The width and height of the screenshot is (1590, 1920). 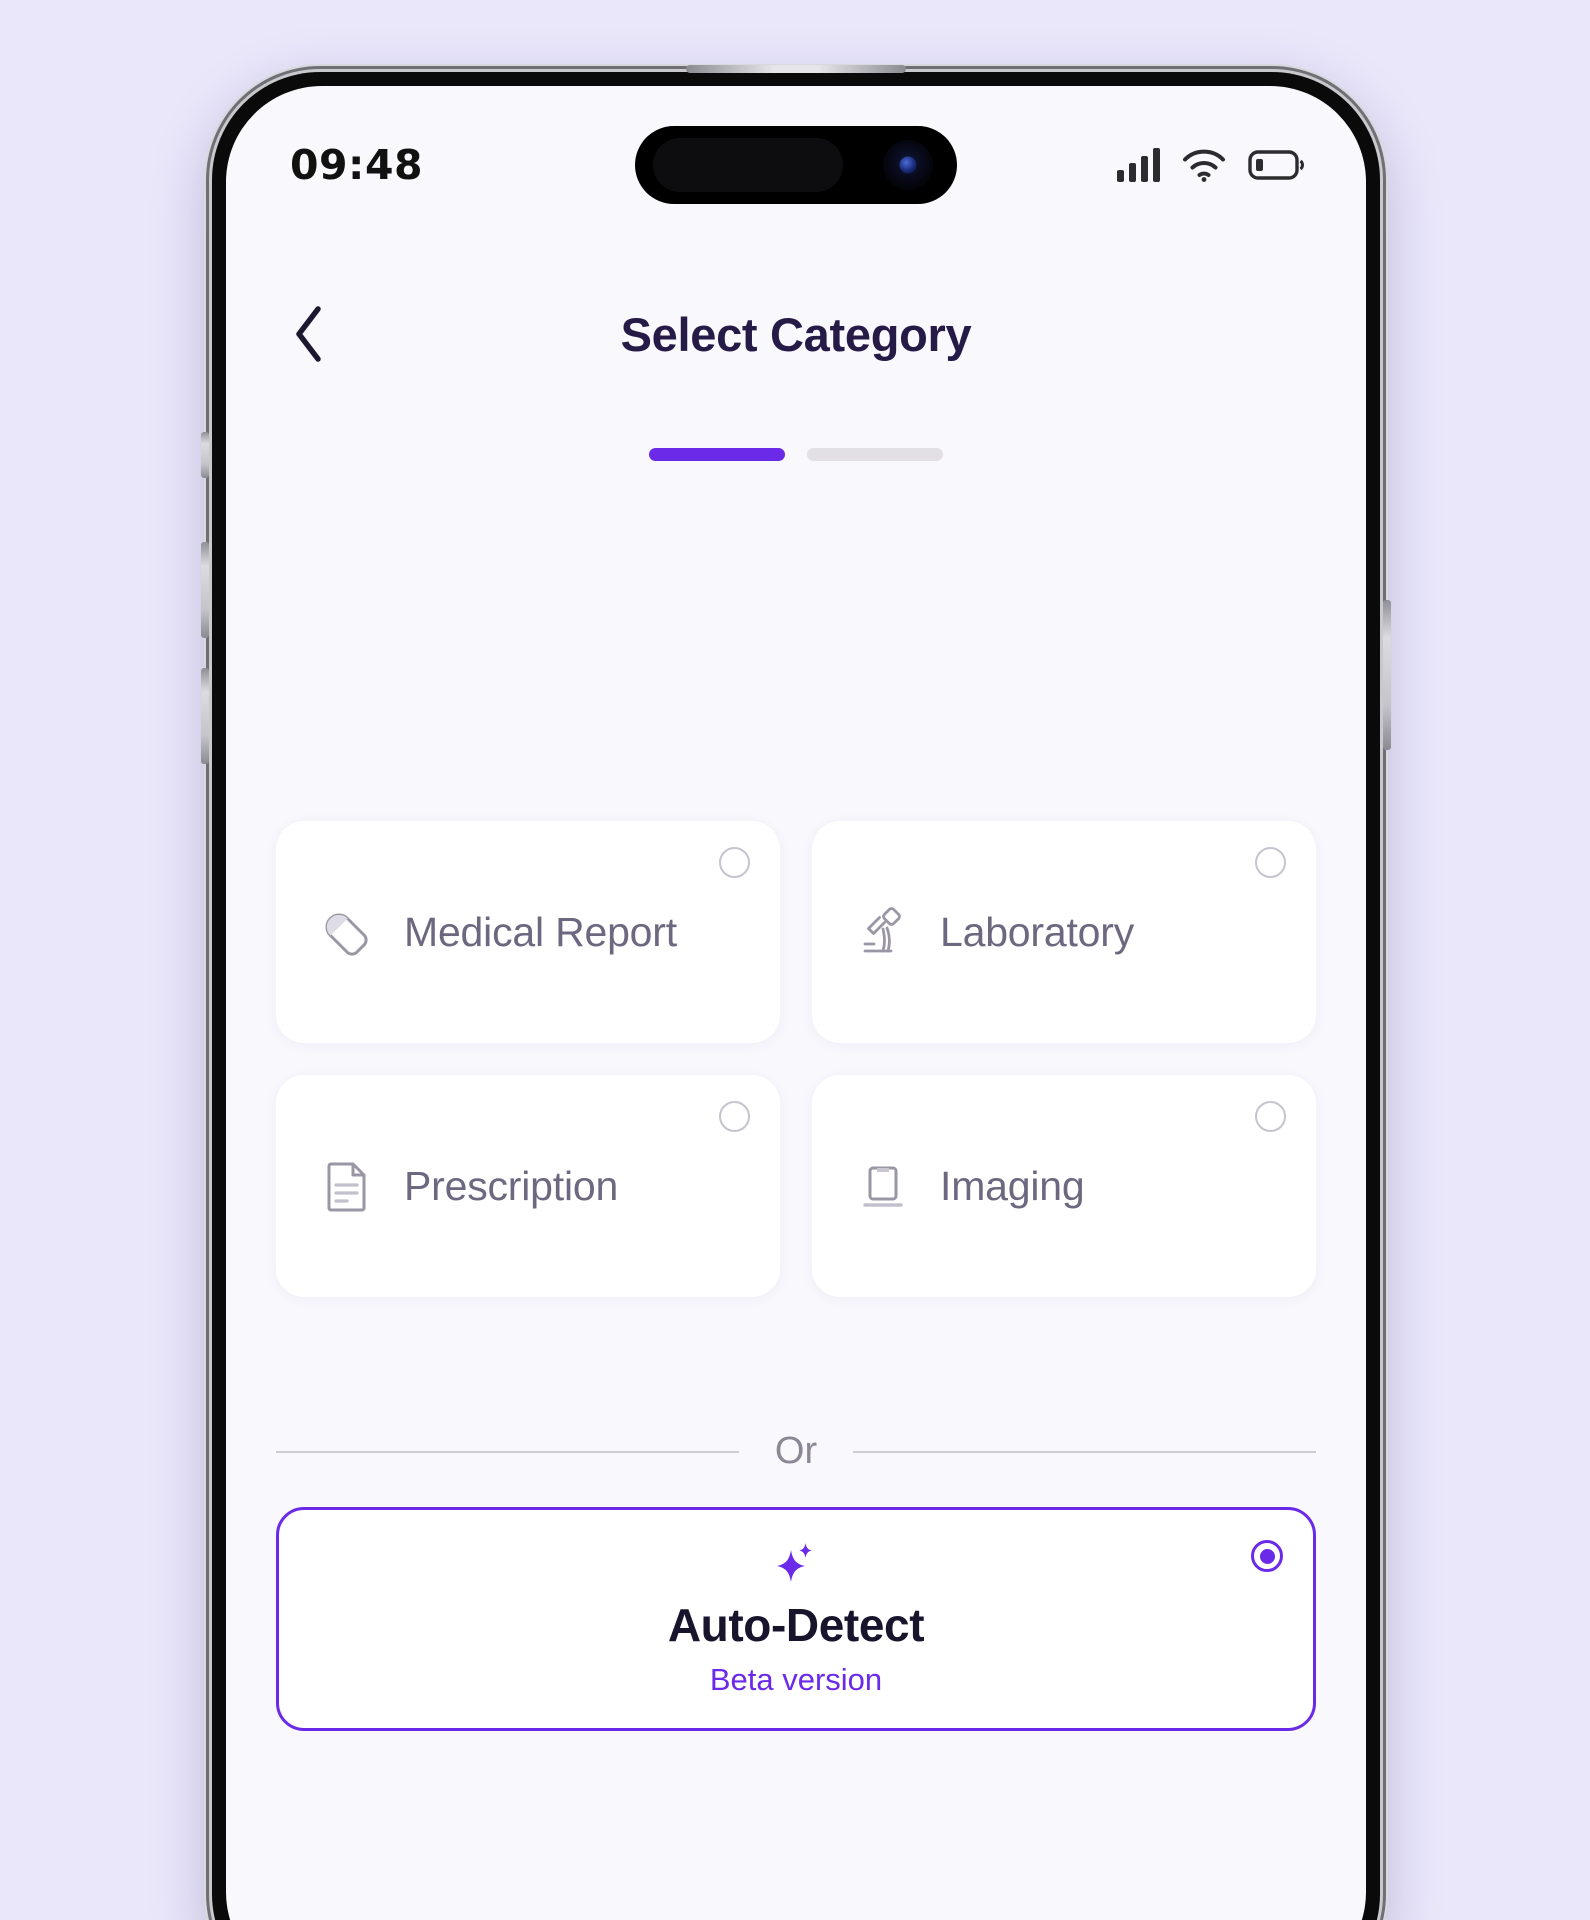 I want to click on divider-line-left, so click(x=507, y=1451).